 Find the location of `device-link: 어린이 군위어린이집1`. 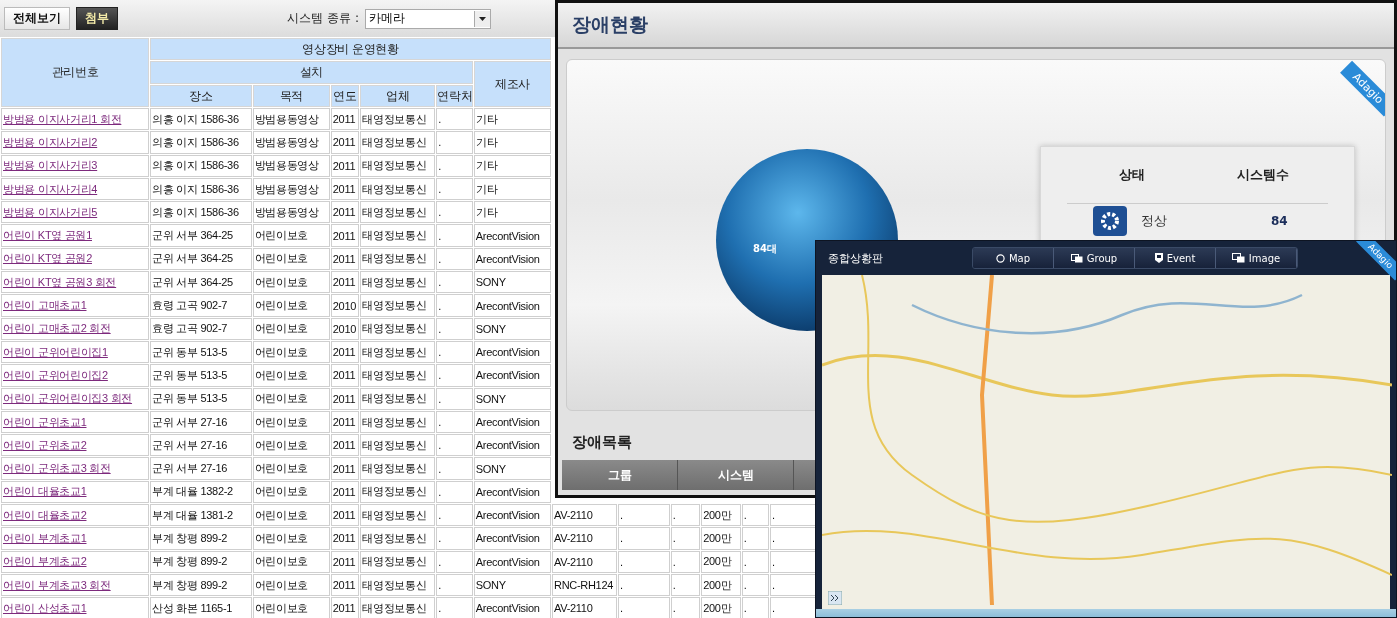

device-link: 어린이 군위어린이집1 is located at coordinates (55, 351).